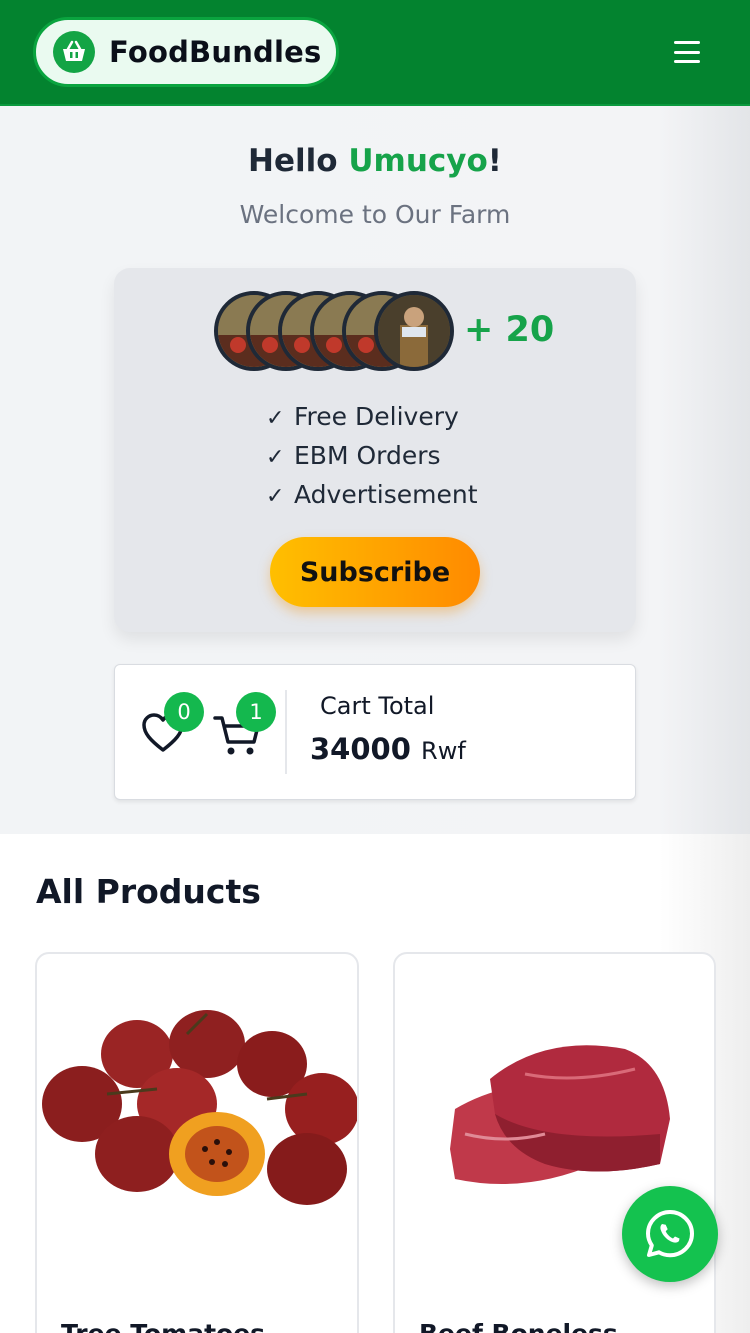 This screenshot has width=750, height=1333. Describe the element at coordinates (375, 214) in the screenshot. I see `welcome-text: Welcome to Our Farm` at that location.